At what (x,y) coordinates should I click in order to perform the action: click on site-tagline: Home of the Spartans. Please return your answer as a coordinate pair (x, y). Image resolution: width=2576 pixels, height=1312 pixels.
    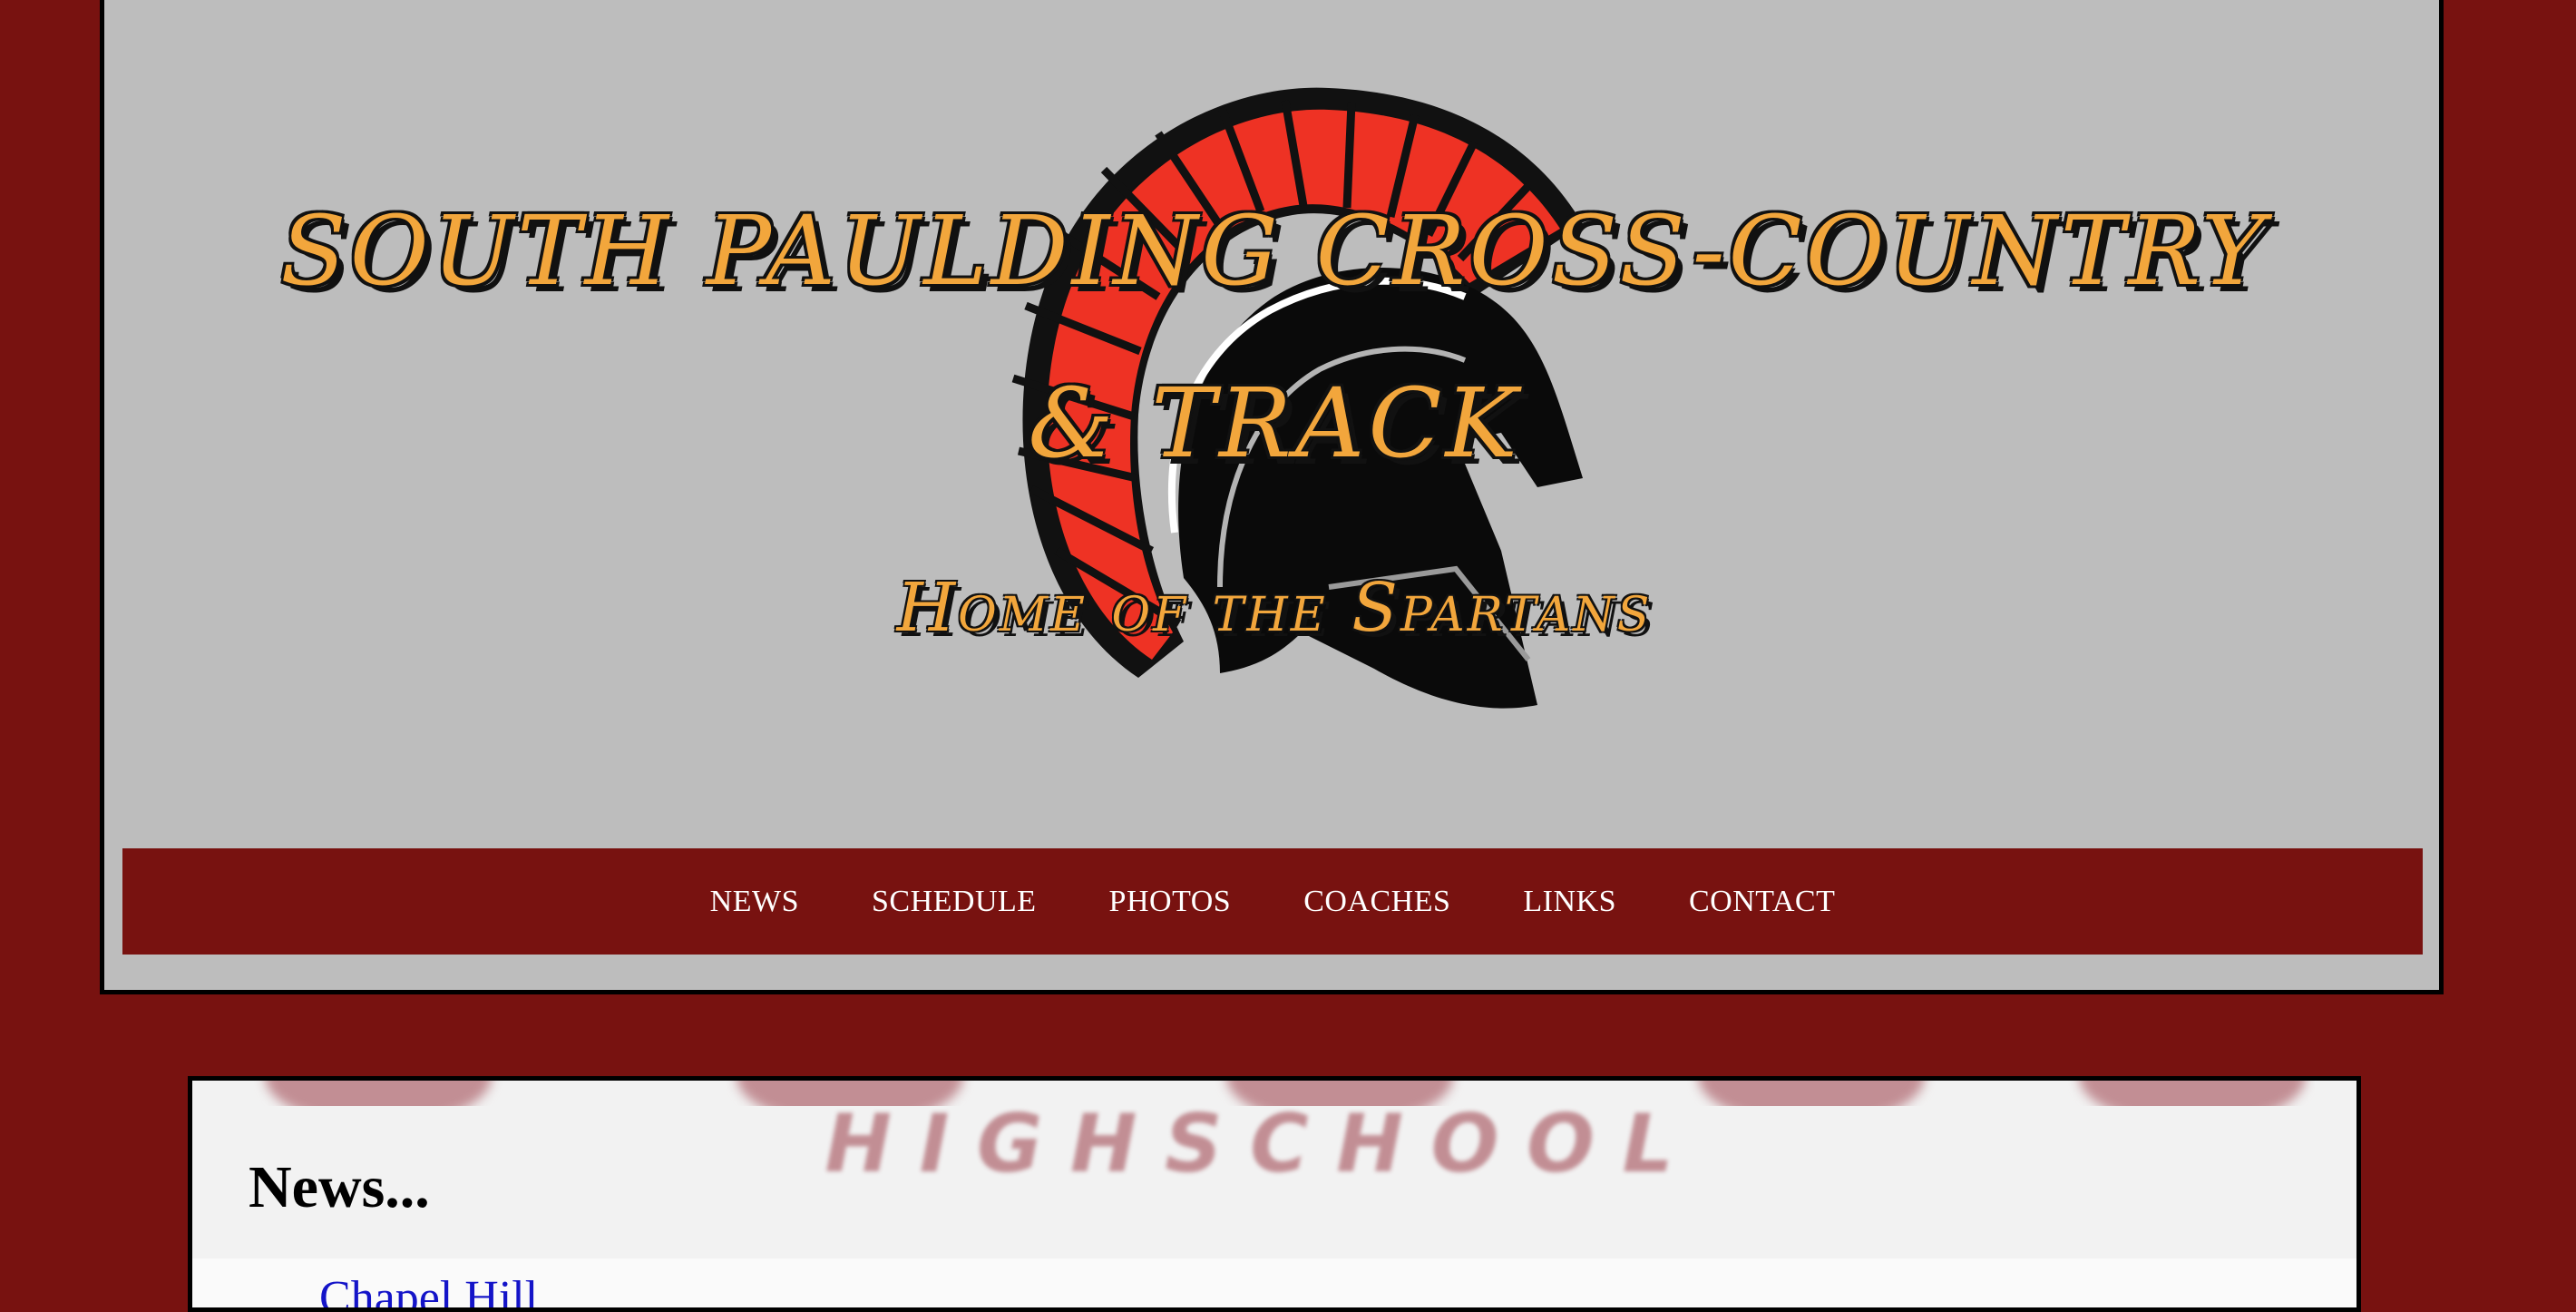
    Looking at the image, I should click on (1274, 608).